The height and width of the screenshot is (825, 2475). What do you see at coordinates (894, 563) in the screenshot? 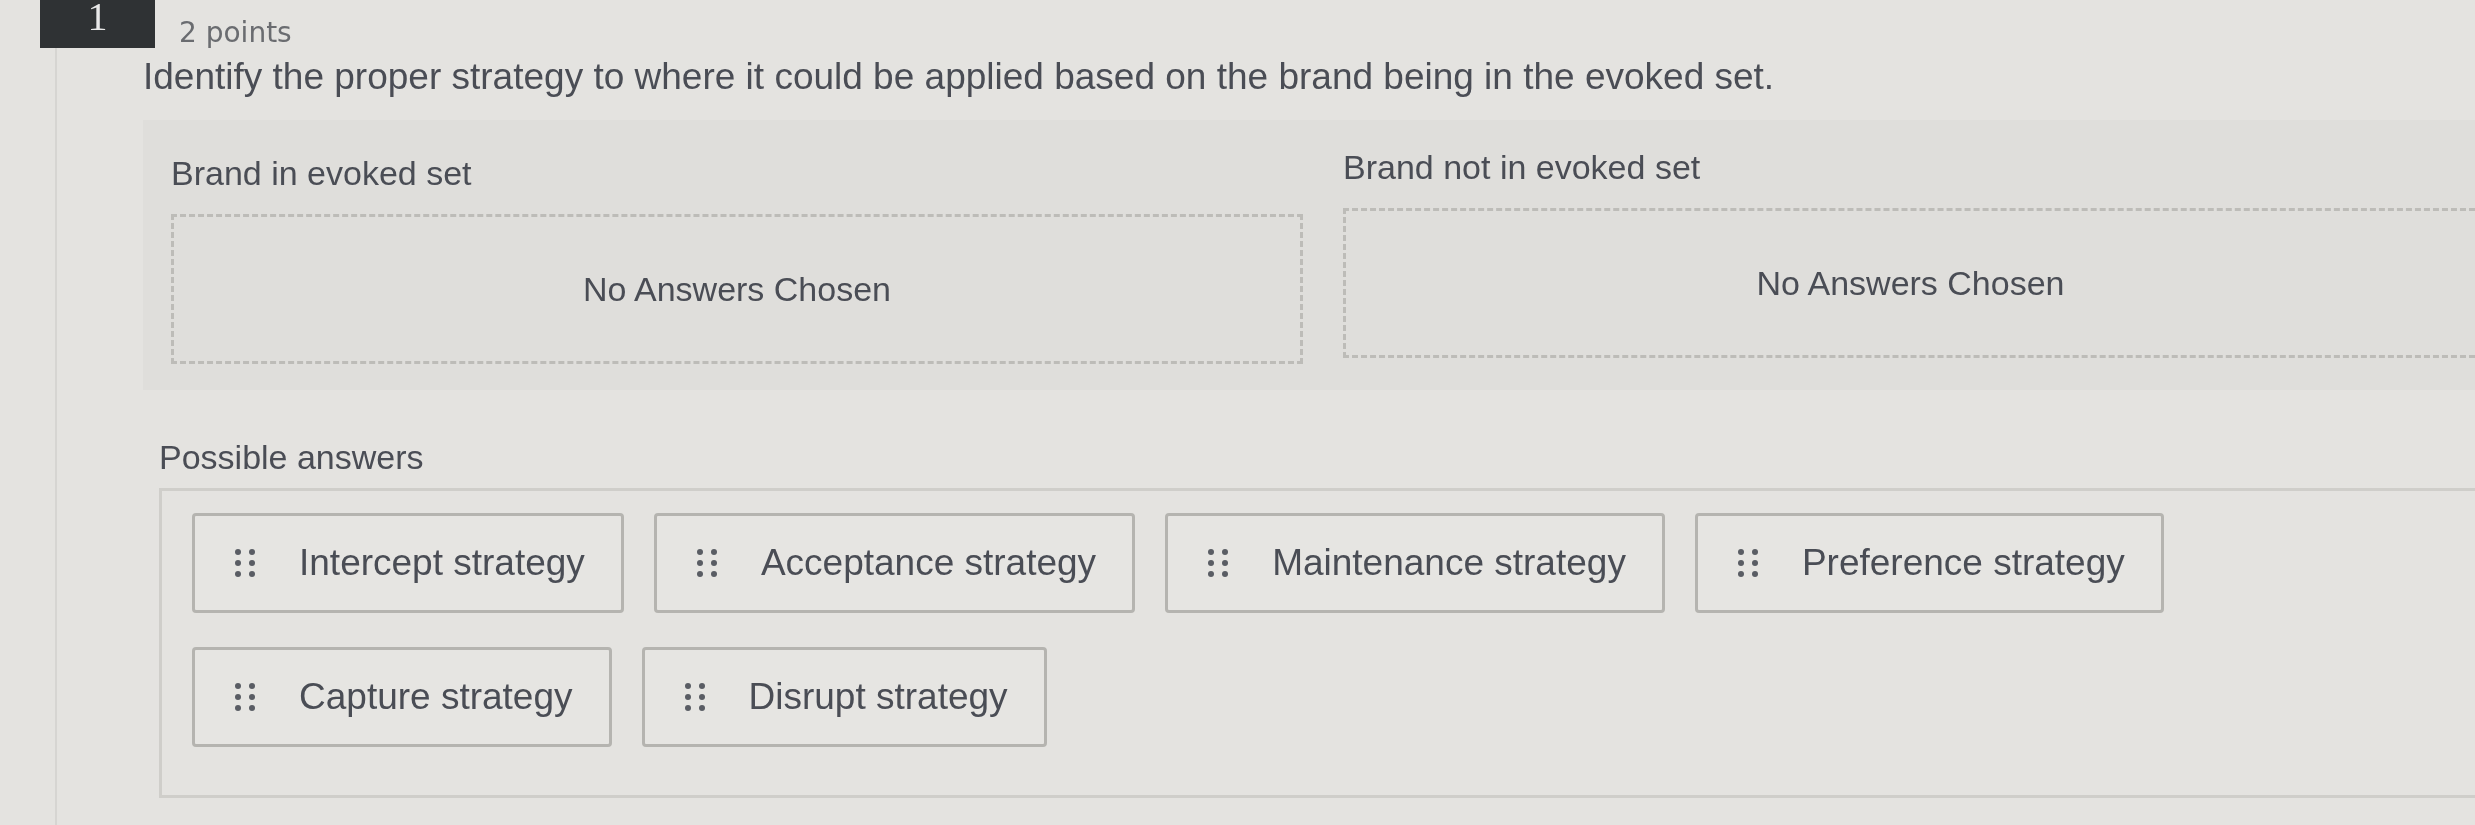
I see `answer-chip: Acceptance strategy` at bounding box center [894, 563].